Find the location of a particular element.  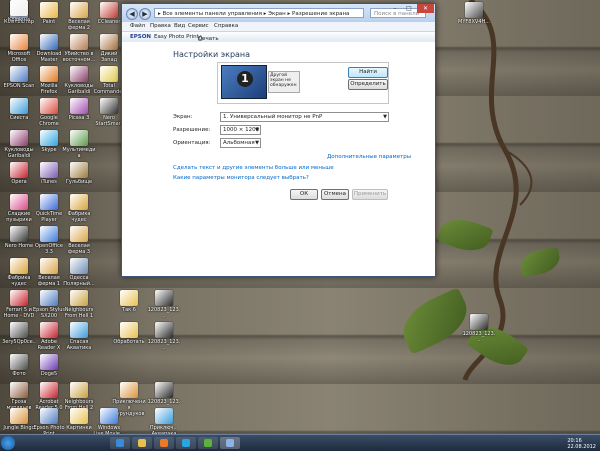

close-button: ✕ is located at coordinates (425, 8).